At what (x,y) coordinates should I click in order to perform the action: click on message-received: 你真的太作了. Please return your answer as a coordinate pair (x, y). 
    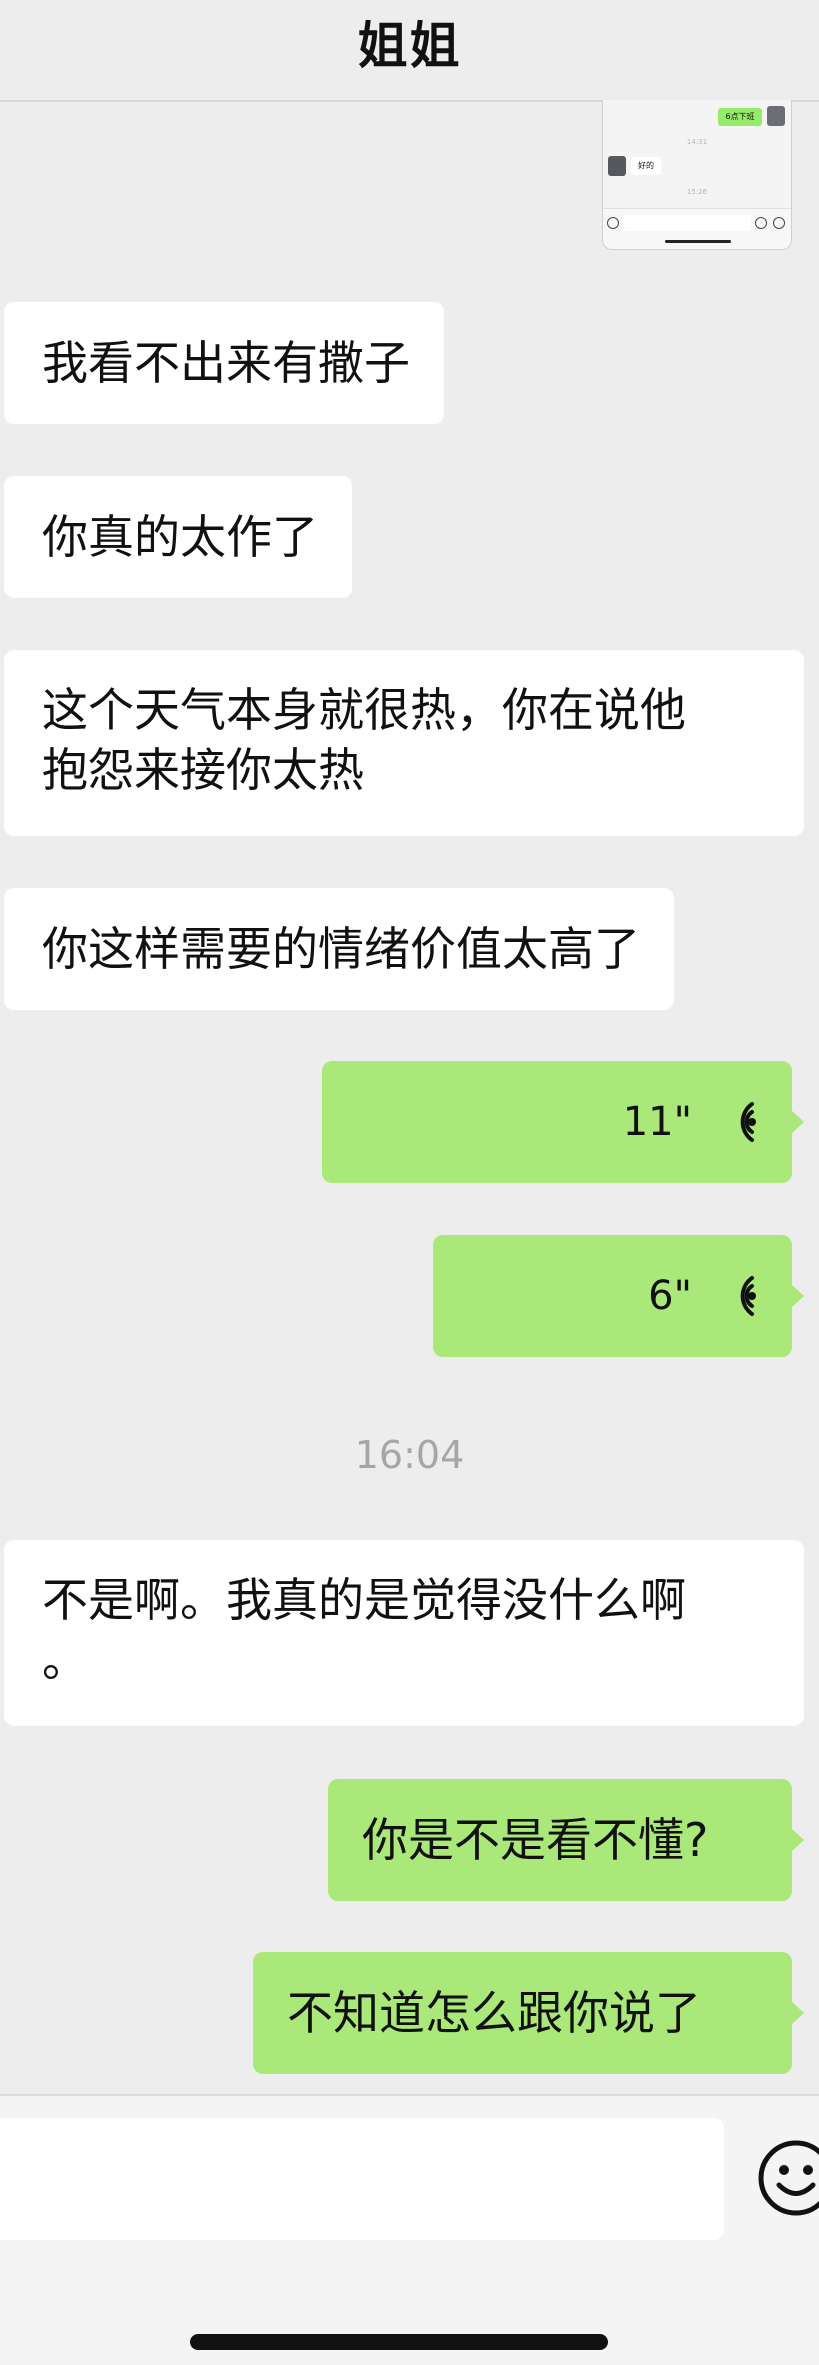
    Looking at the image, I should click on (178, 537).